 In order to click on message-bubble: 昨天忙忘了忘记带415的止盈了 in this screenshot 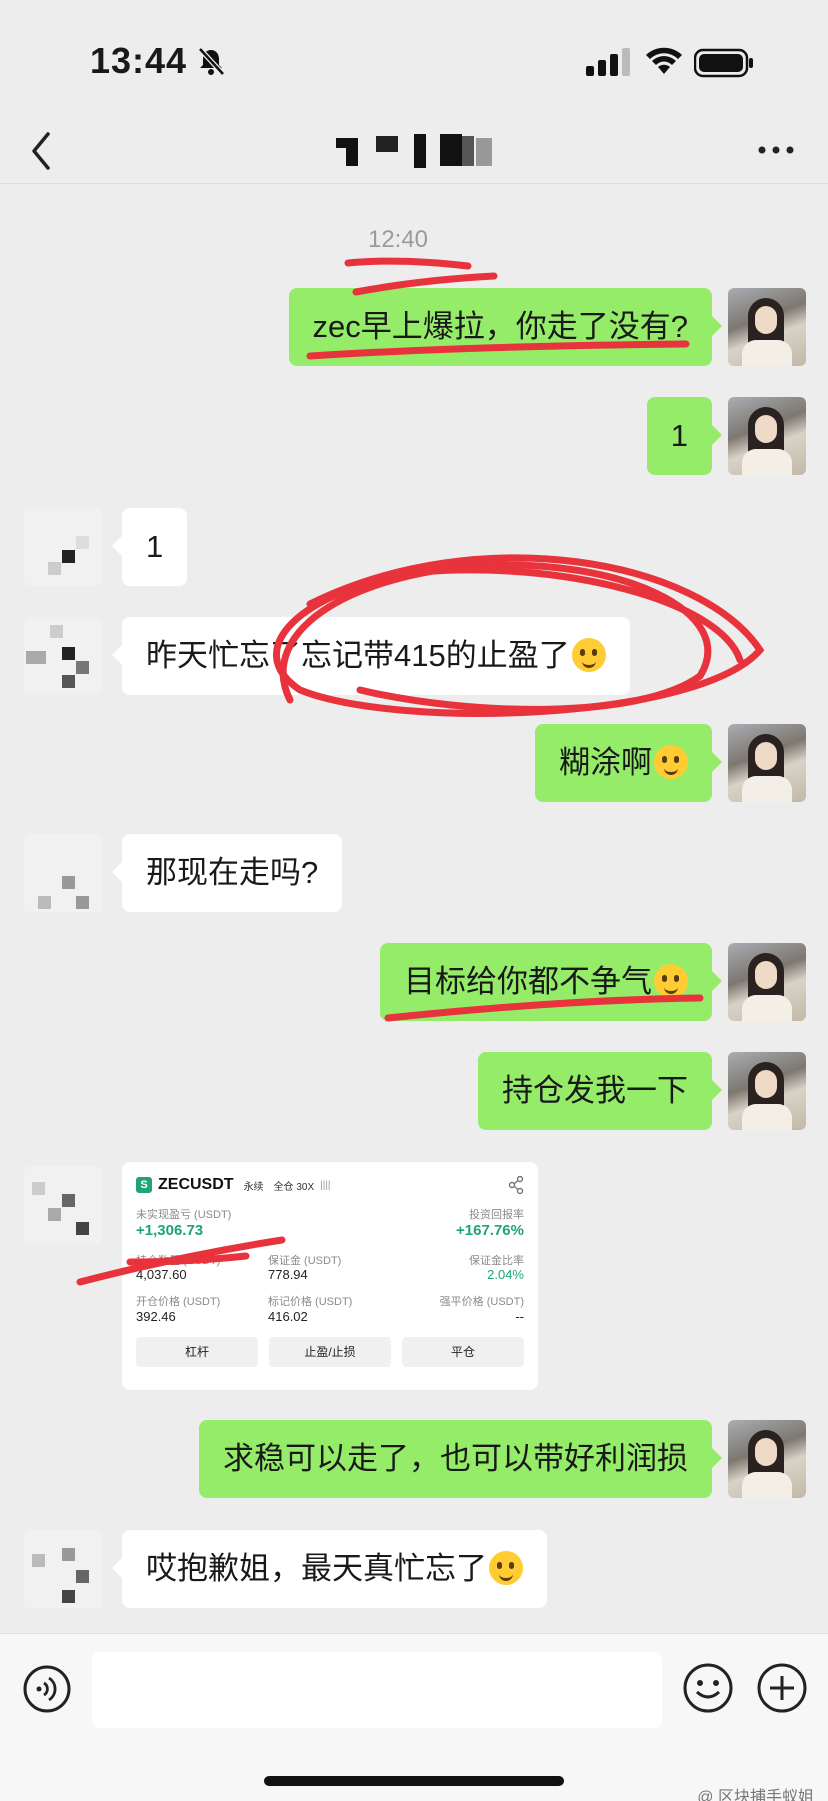, I will do `click(371, 656)`.